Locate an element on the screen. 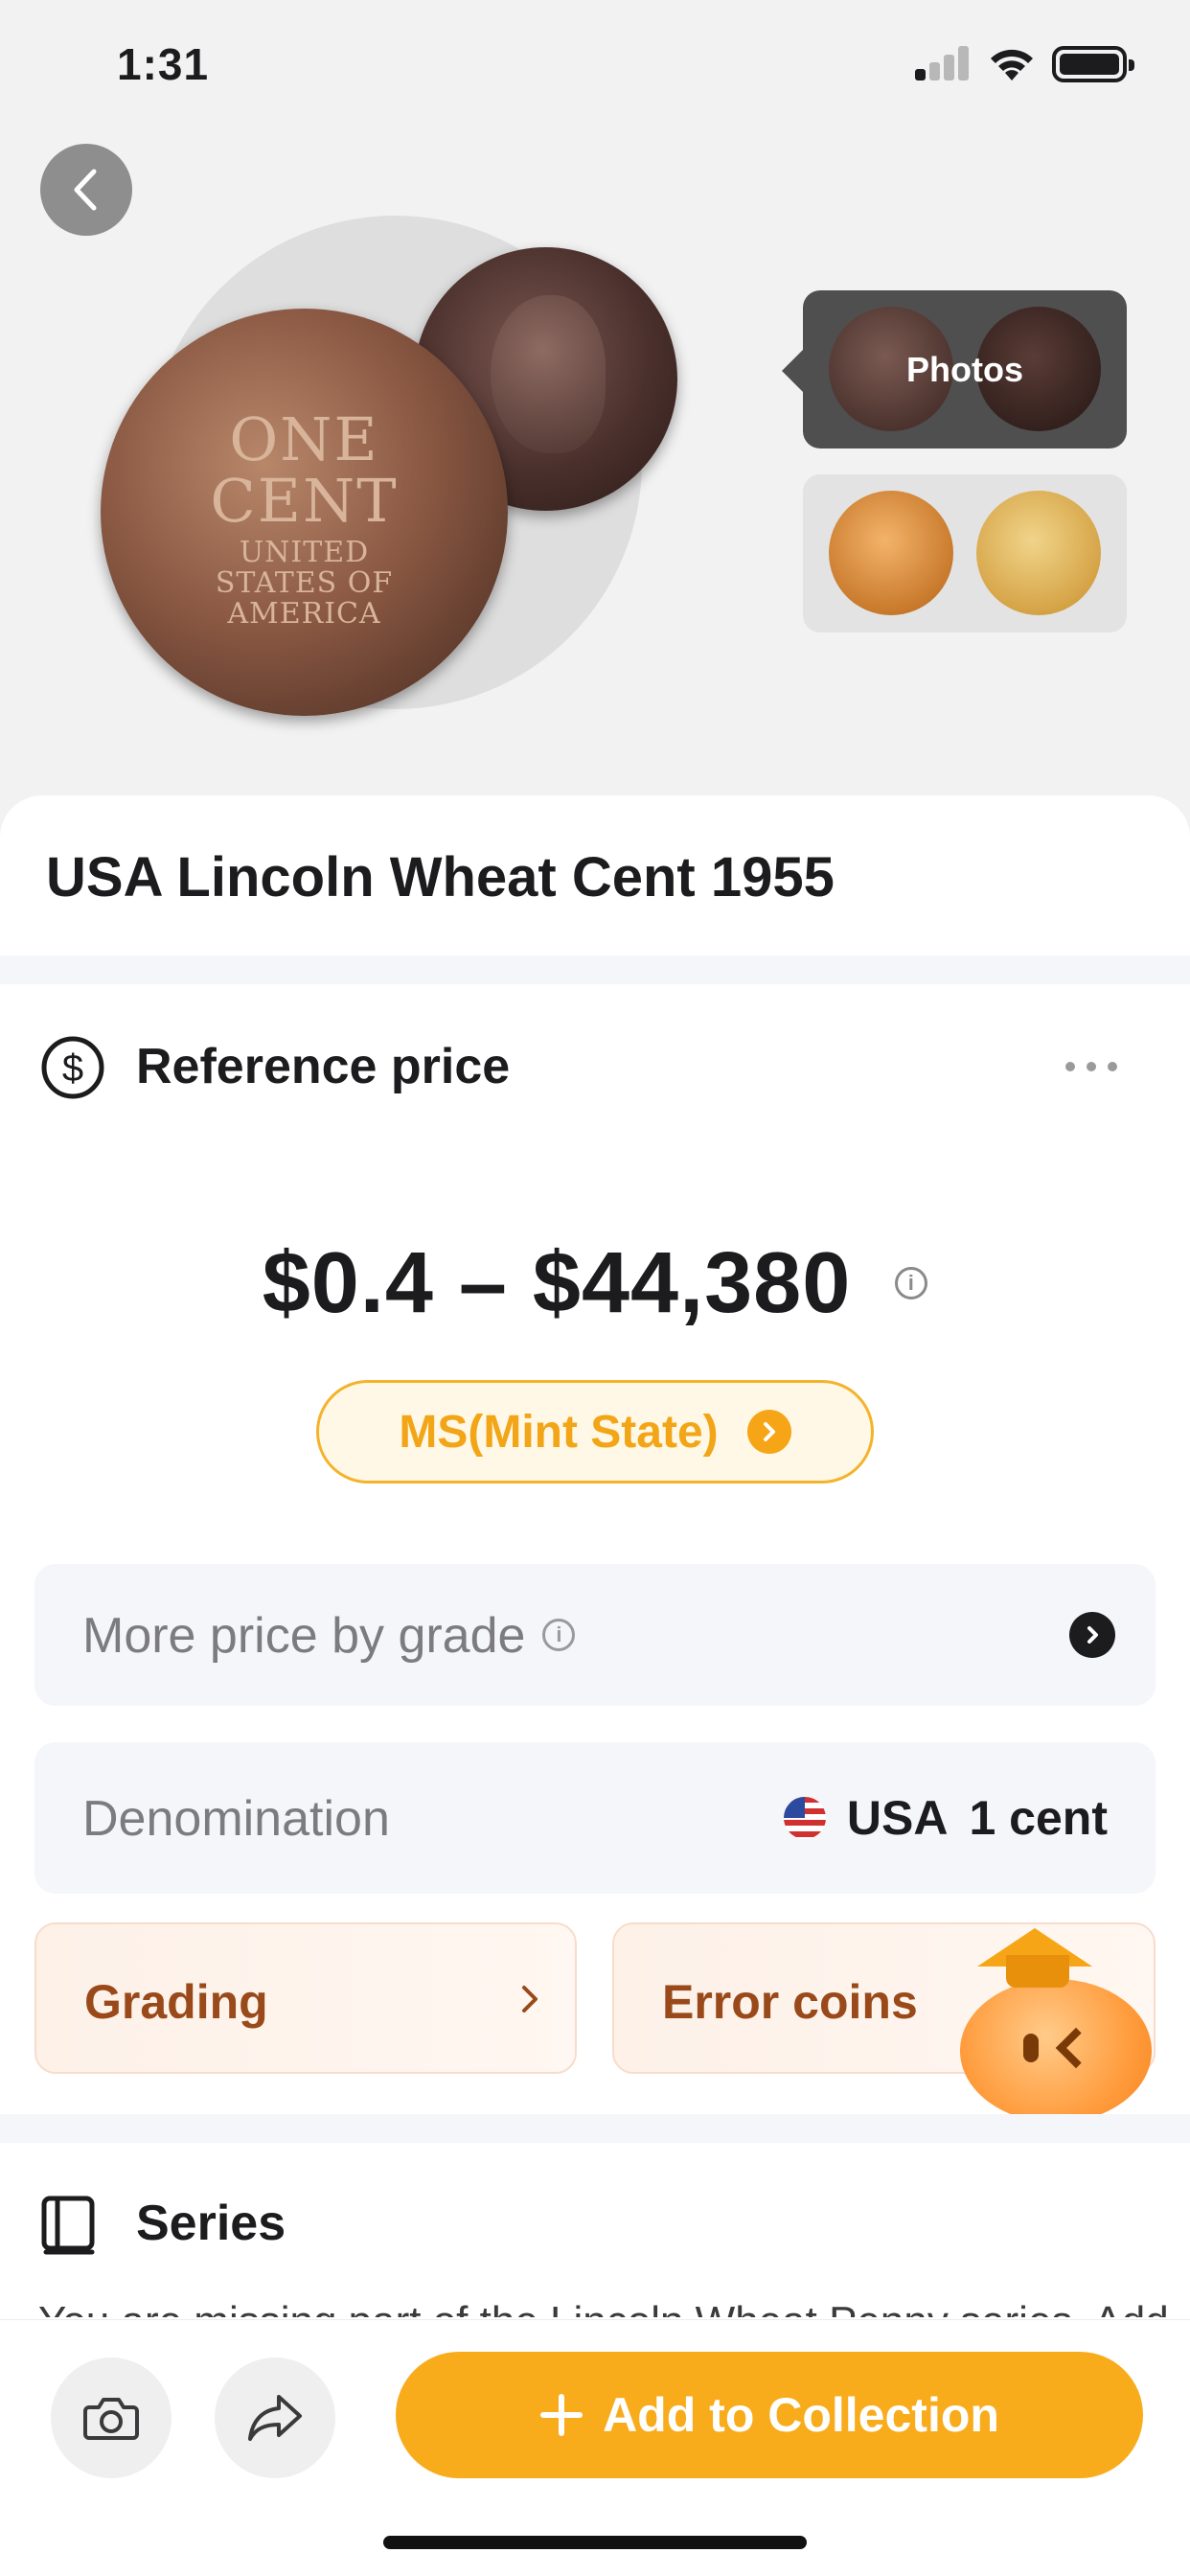  chevron-left-icon is located at coordinates (86, 190).